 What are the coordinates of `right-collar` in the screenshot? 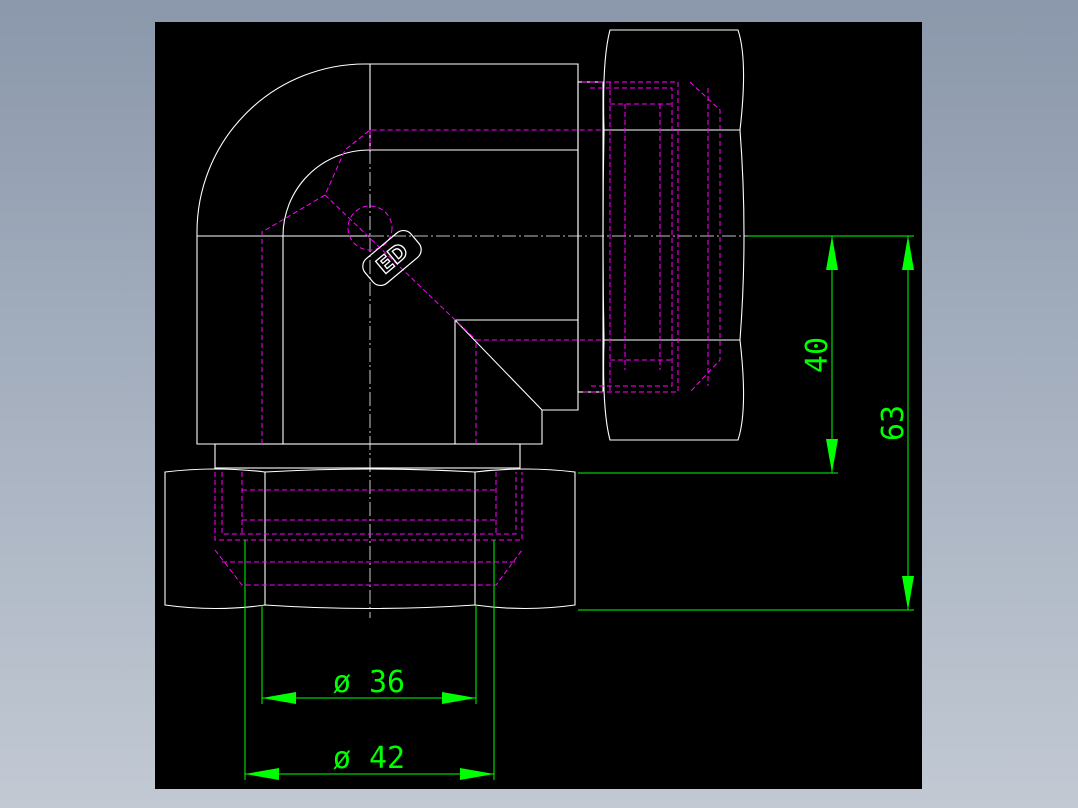 It's located at (590, 237).